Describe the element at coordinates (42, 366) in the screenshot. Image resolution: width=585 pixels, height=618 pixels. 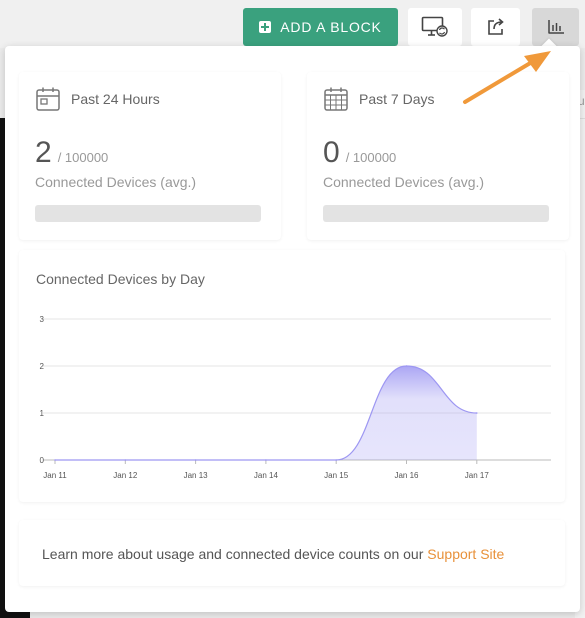
I see `y-tick-label: 2` at that location.